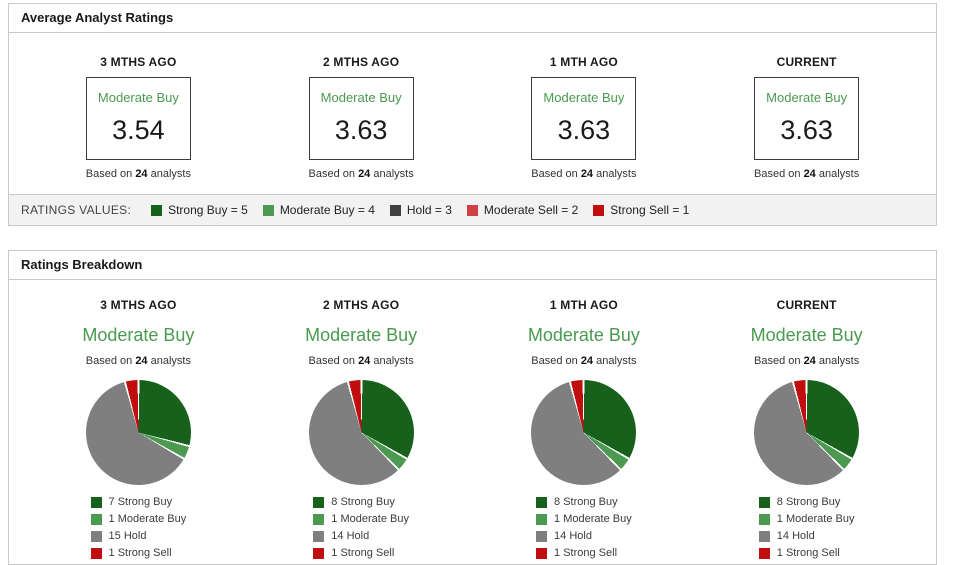 The image size is (967, 565). Describe the element at coordinates (806, 62) in the screenshot. I see `period-label: CURRENT` at that location.